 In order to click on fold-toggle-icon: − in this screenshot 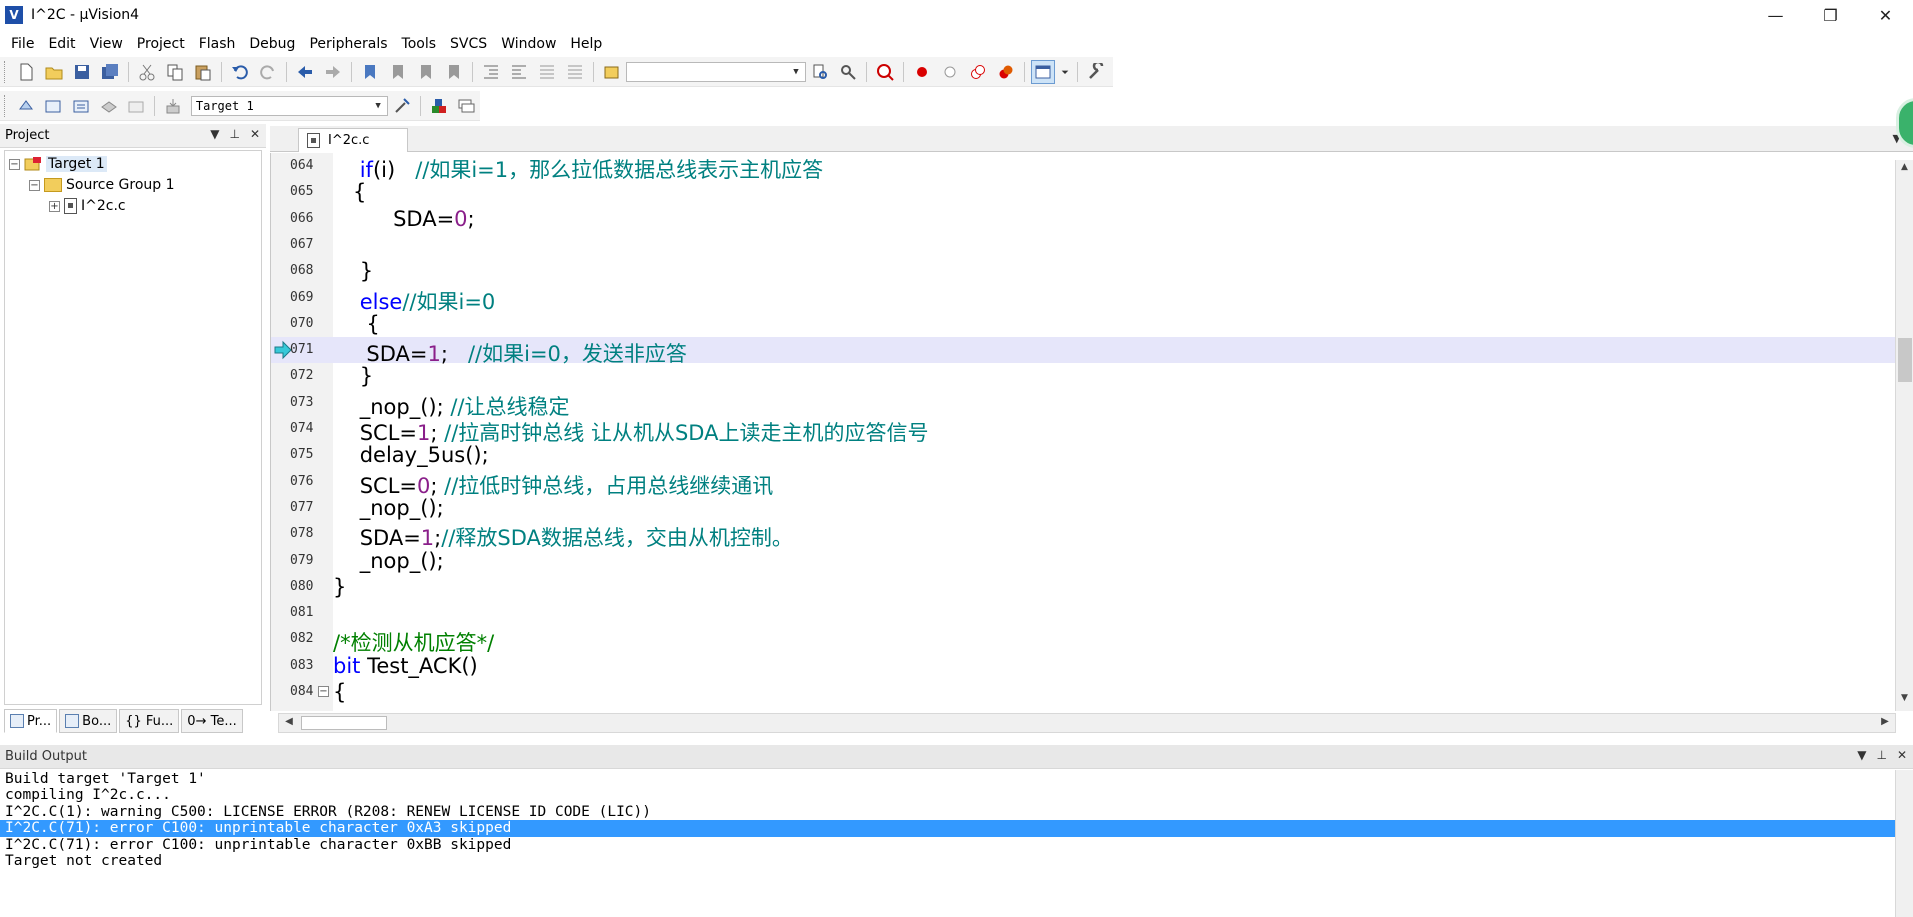, I will do `click(323, 691)`.